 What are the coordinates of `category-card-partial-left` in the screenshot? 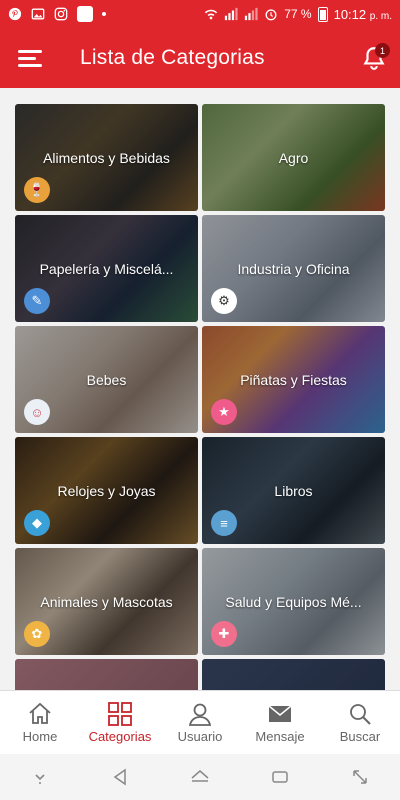 It's located at (106, 674).